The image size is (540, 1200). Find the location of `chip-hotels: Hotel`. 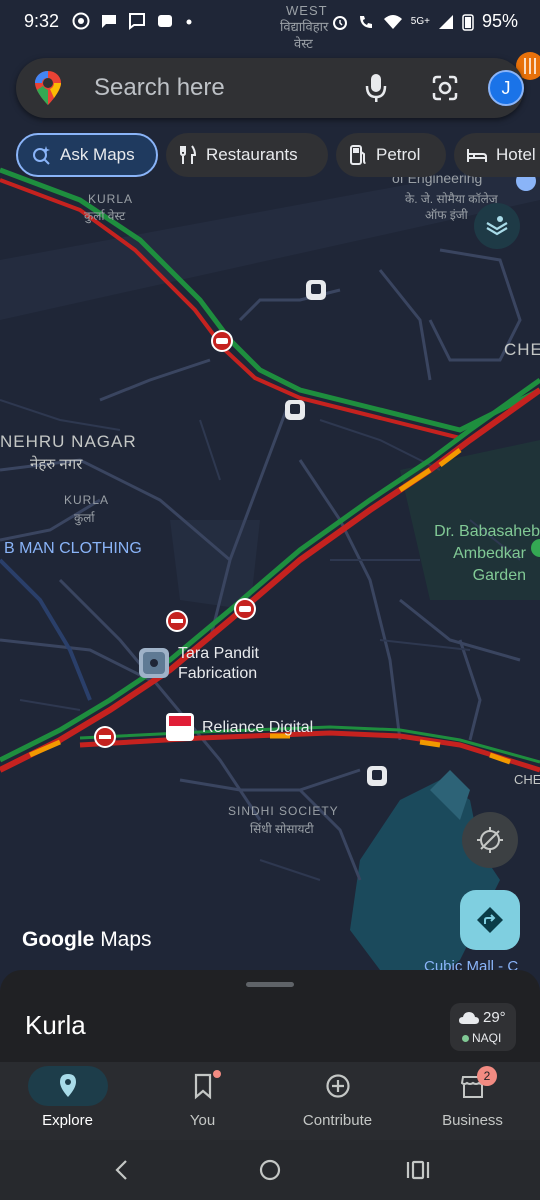

chip-hotels: Hotel is located at coordinates (497, 155).